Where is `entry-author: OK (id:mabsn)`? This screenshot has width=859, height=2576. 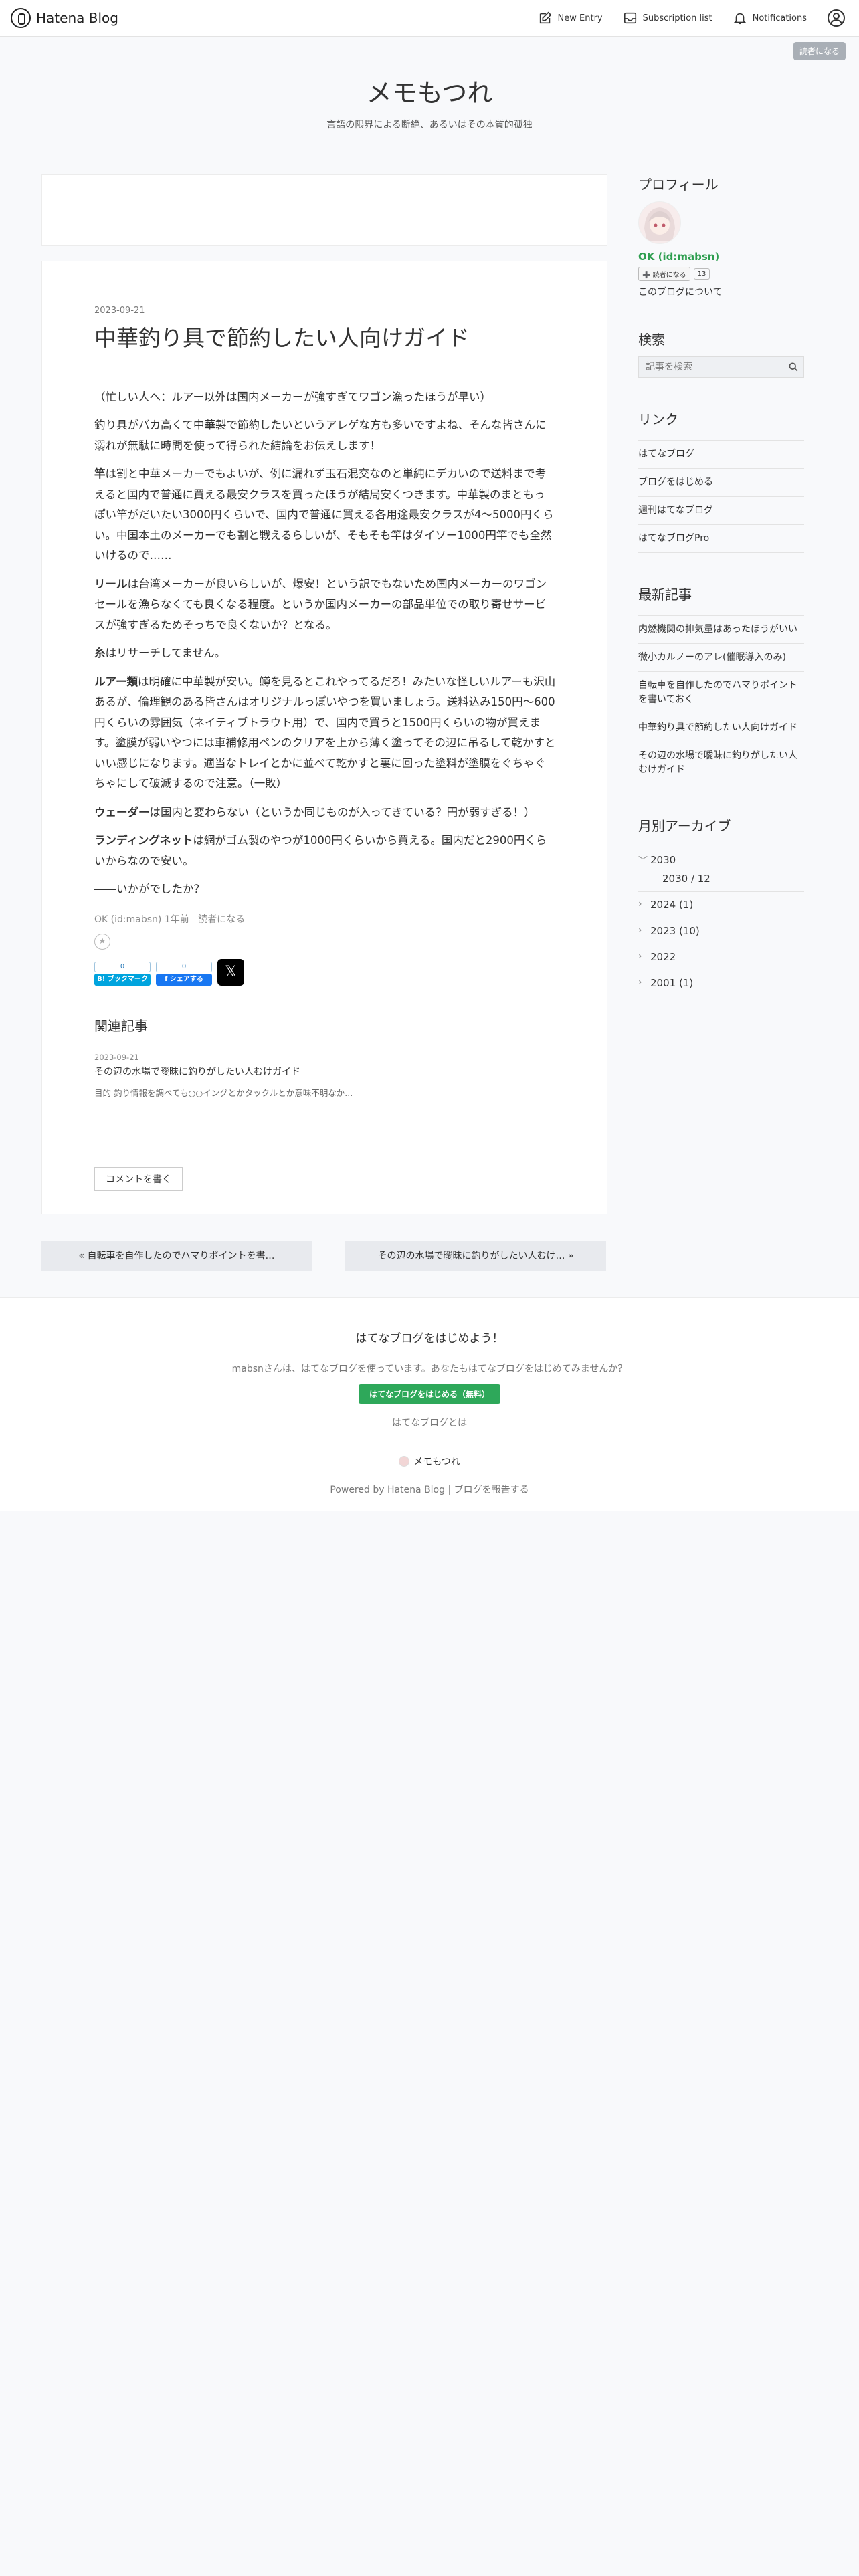
entry-author: OK (id:mabsn) is located at coordinates (128, 919).